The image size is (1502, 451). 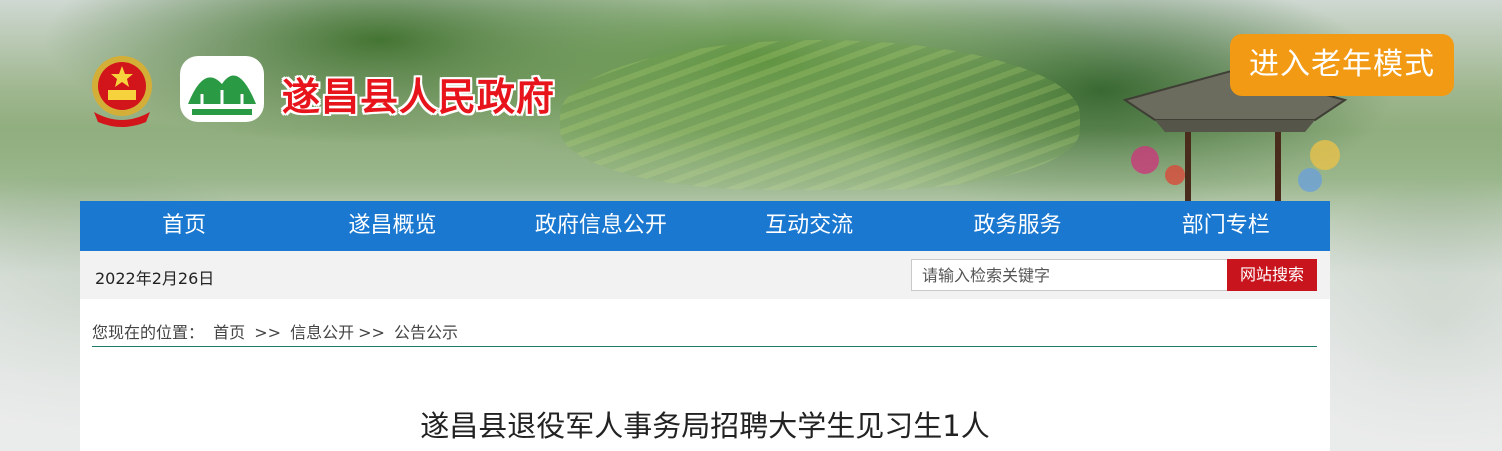 What do you see at coordinates (229, 332) in the screenshot?
I see `breadcrumb-home: 首页` at bounding box center [229, 332].